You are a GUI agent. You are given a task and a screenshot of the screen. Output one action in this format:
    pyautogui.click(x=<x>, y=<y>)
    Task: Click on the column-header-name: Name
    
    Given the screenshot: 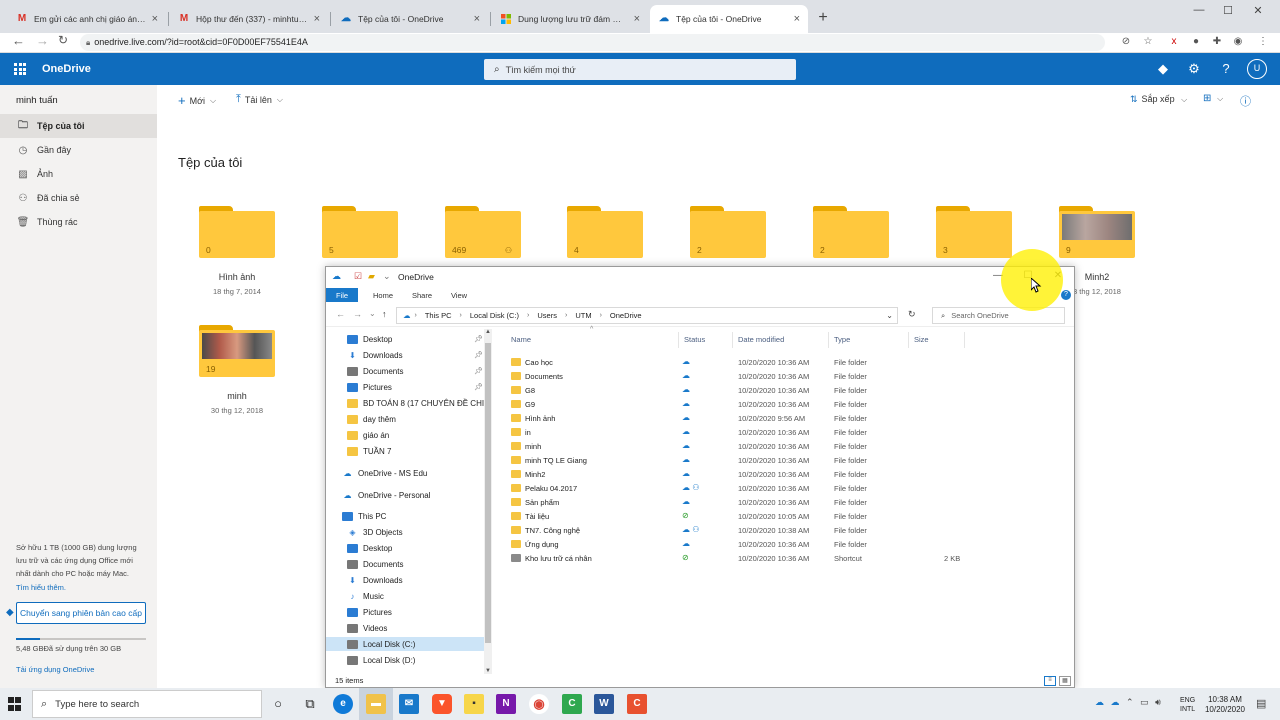 What is the action you would take?
    pyautogui.click(x=521, y=339)
    